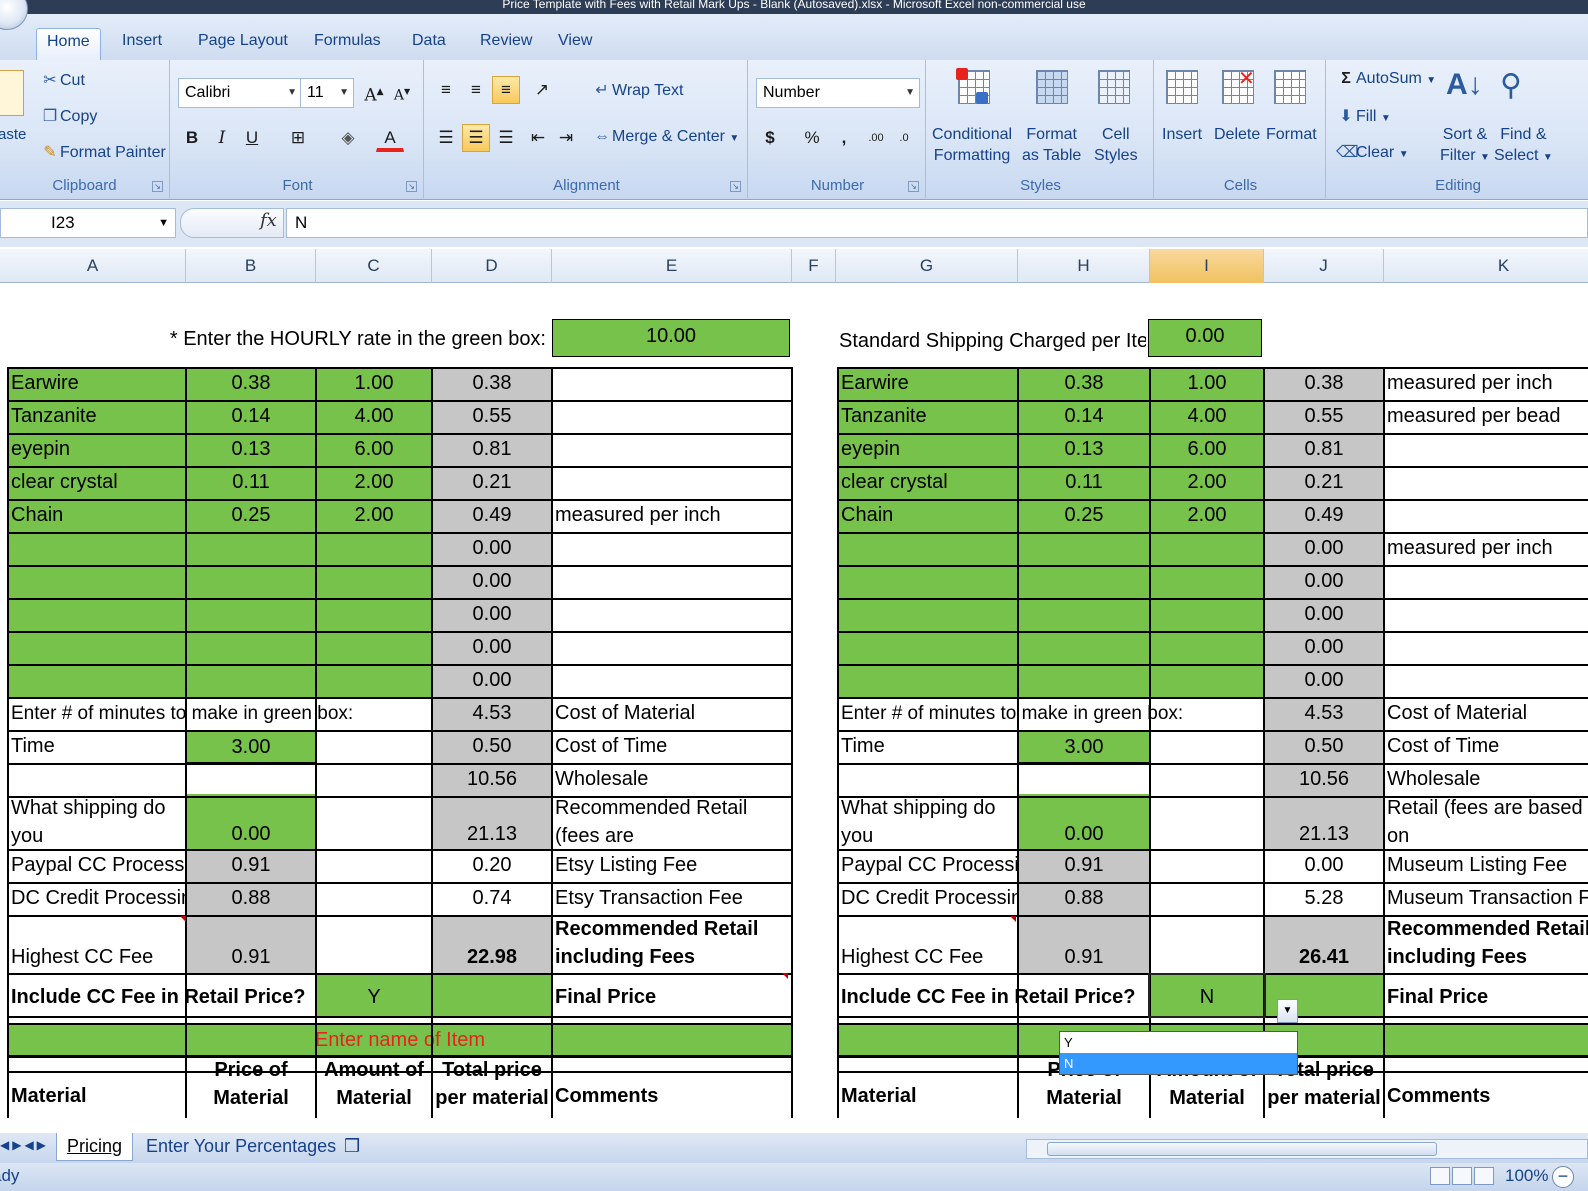 The image size is (1588, 1191). I want to click on shipping-std-input: 0.00, so click(1205, 338).